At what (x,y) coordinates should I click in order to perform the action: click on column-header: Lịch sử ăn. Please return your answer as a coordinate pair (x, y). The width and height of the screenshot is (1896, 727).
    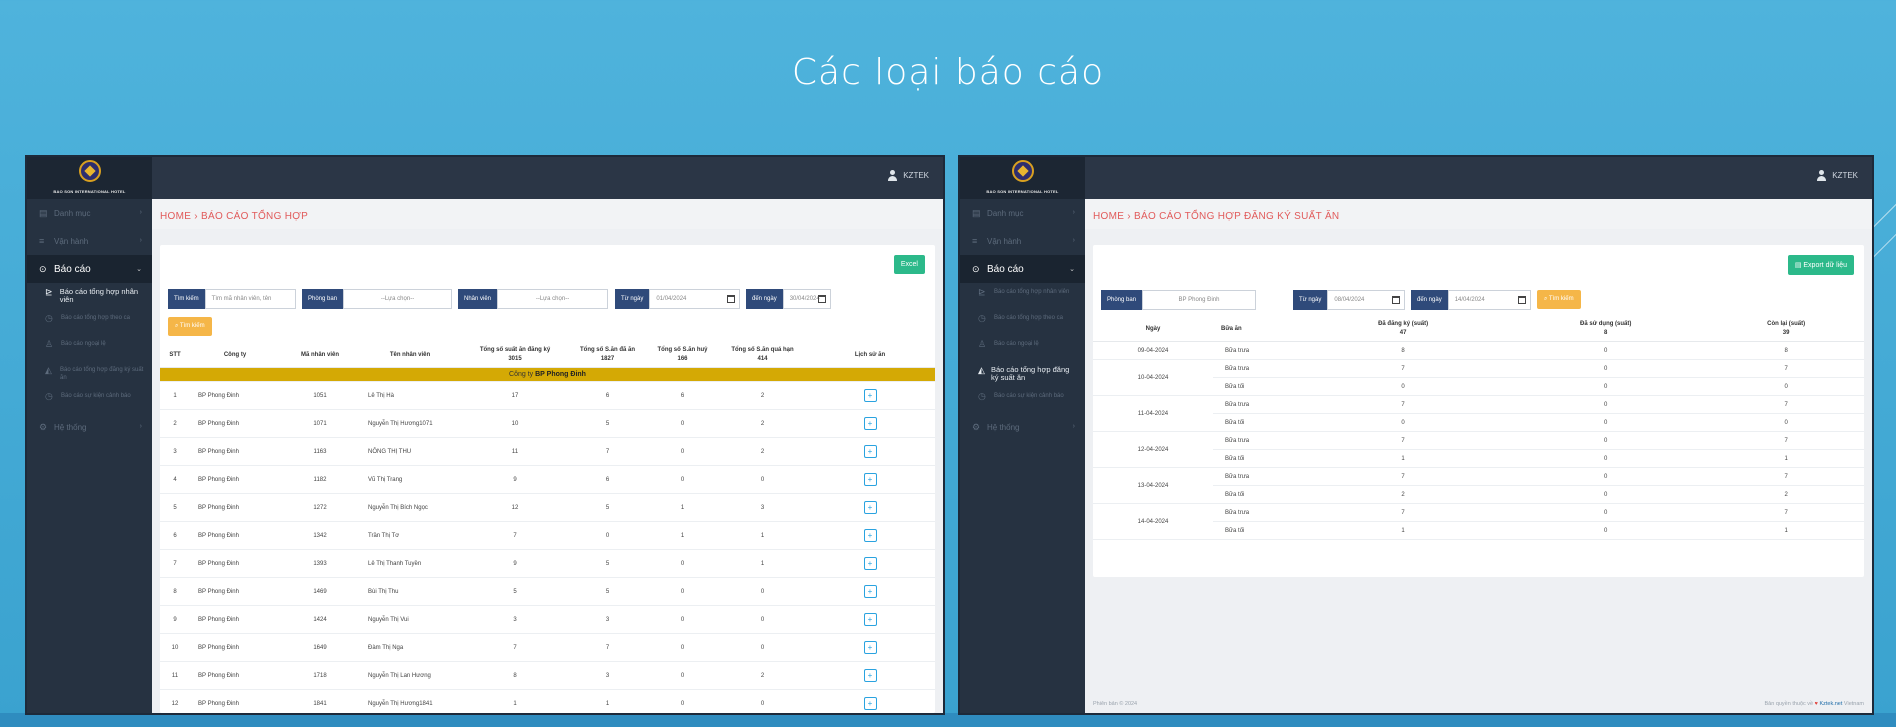
    Looking at the image, I should click on (870, 355).